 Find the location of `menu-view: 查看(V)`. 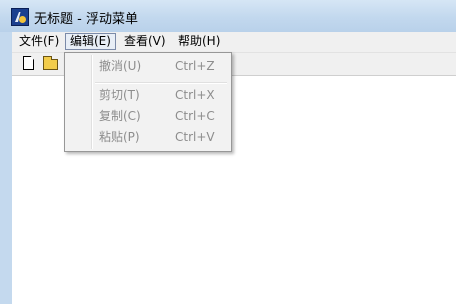

menu-view: 查看(V) is located at coordinates (145, 41).